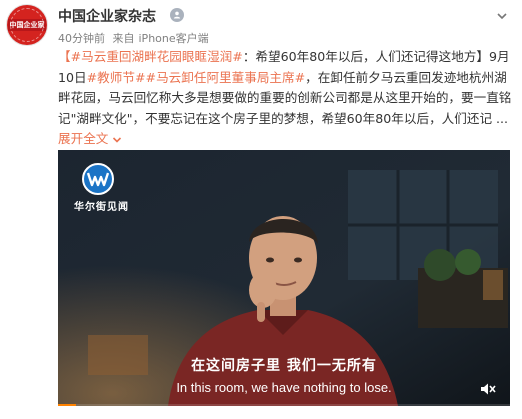  Describe the element at coordinates (116, 77) in the screenshot. I see `topic-link: #教师节#` at that location.